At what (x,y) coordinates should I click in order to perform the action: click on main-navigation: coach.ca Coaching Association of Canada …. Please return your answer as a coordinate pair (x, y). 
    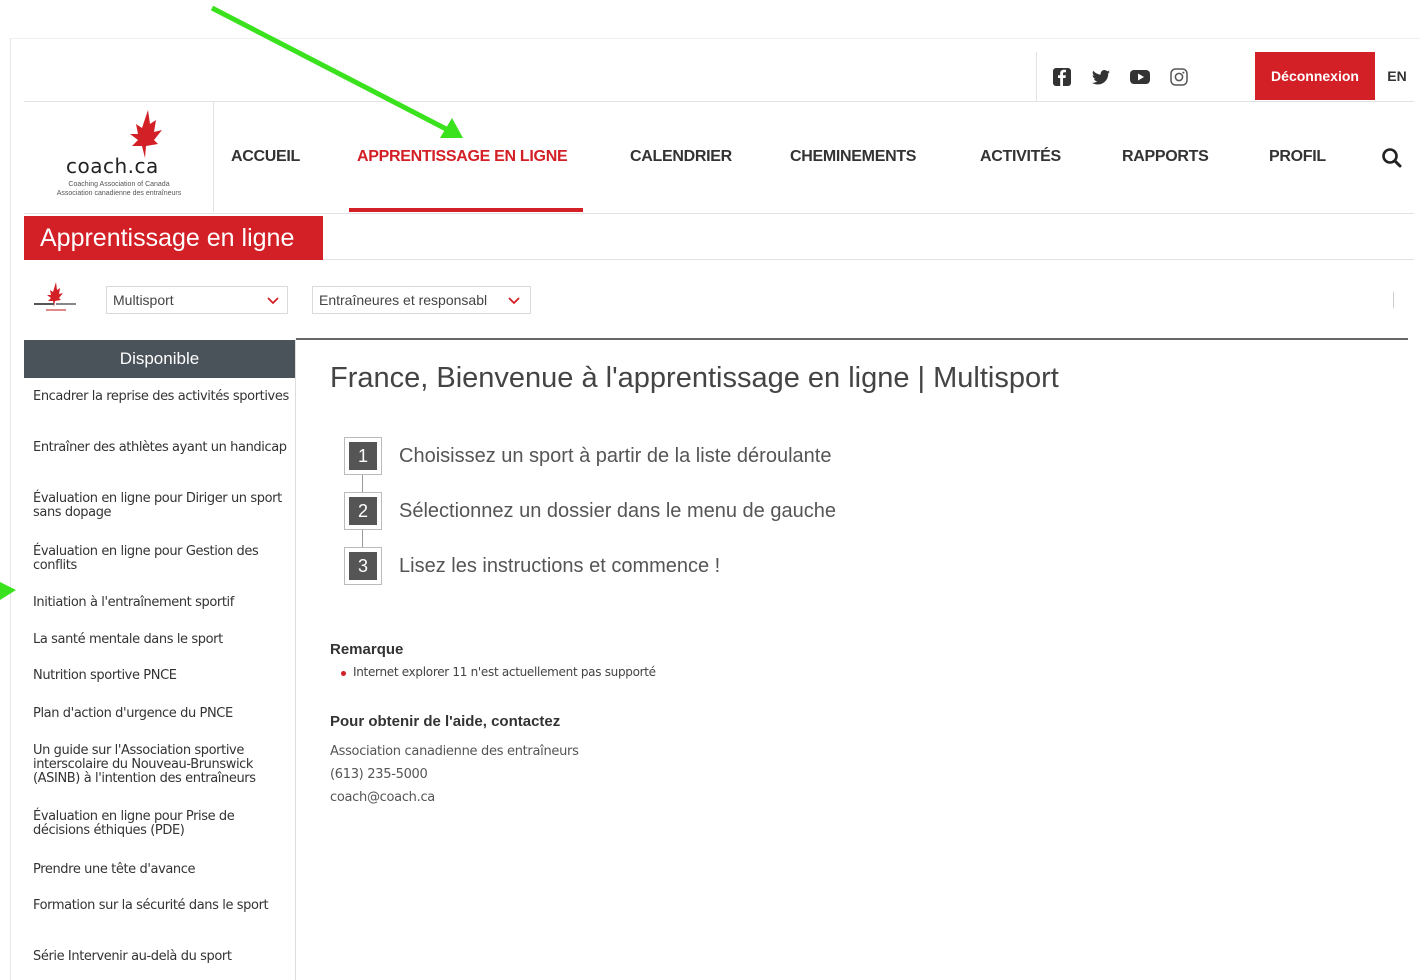
    Looking at the image, I should click on (719, 158).